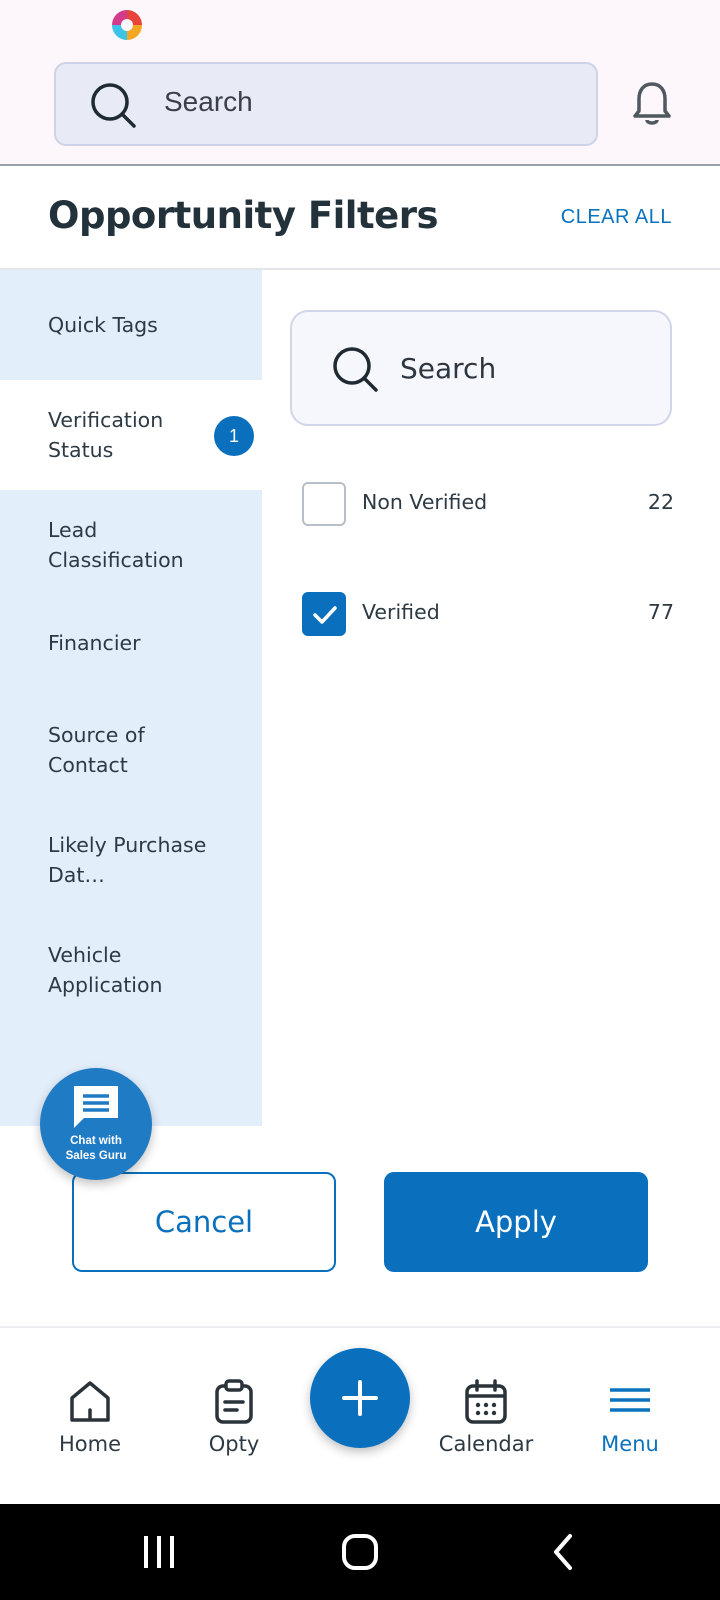  What do you see at coordinates (116, 545) in the screenshot?
I see `sidebar-item-label: Lead Classification` at bounding box center [116, 545].